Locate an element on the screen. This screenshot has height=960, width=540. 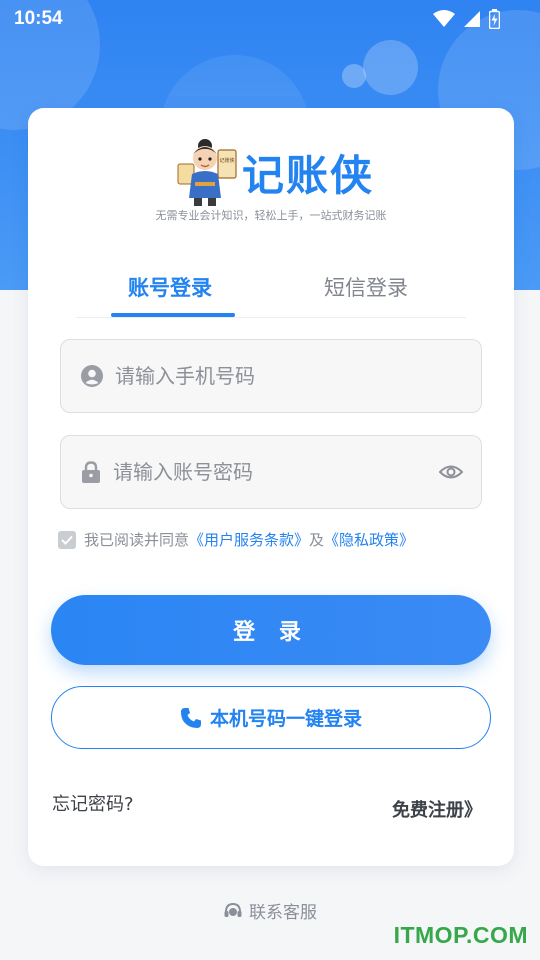
watermark: ITMOP.COM is located at coordinates (460, 935).